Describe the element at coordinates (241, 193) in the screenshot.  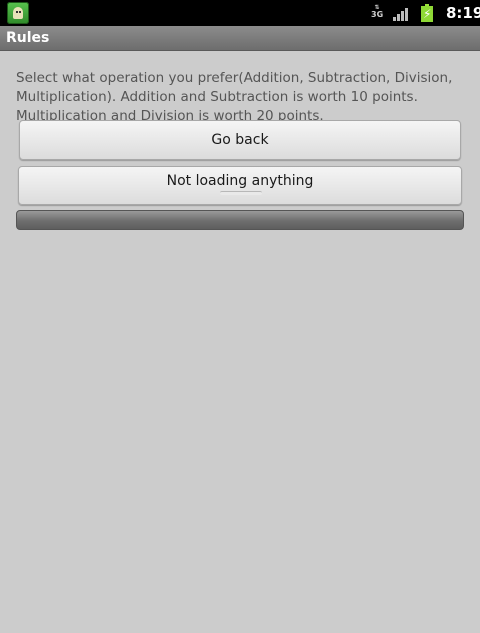
I see `loading-indicator` at that location.